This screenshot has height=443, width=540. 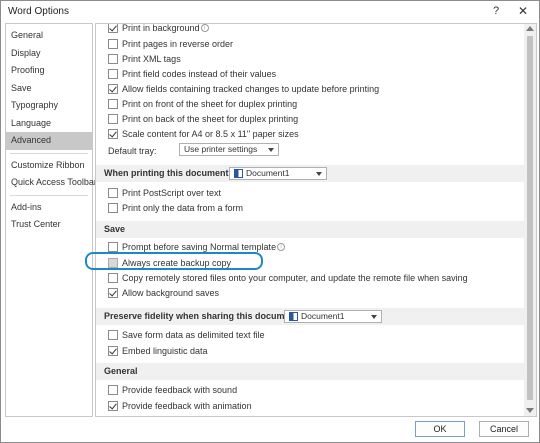 I want to click on default-tray-label: Default tray:, so click(x=132, y=151).